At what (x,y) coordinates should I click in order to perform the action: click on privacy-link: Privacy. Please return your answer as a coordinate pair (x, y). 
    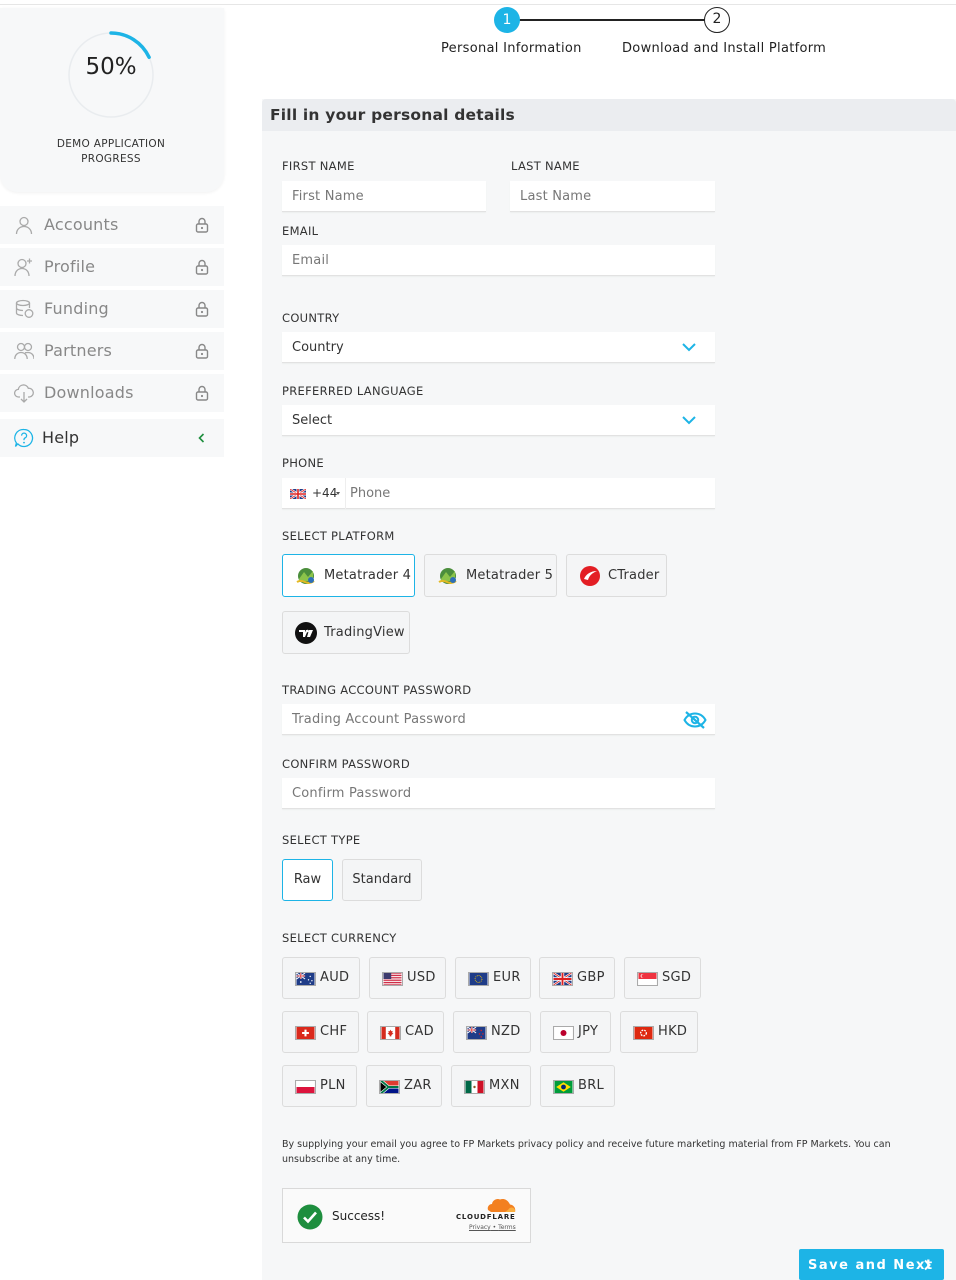
    Looking at the image, I should click on (480, 1227).